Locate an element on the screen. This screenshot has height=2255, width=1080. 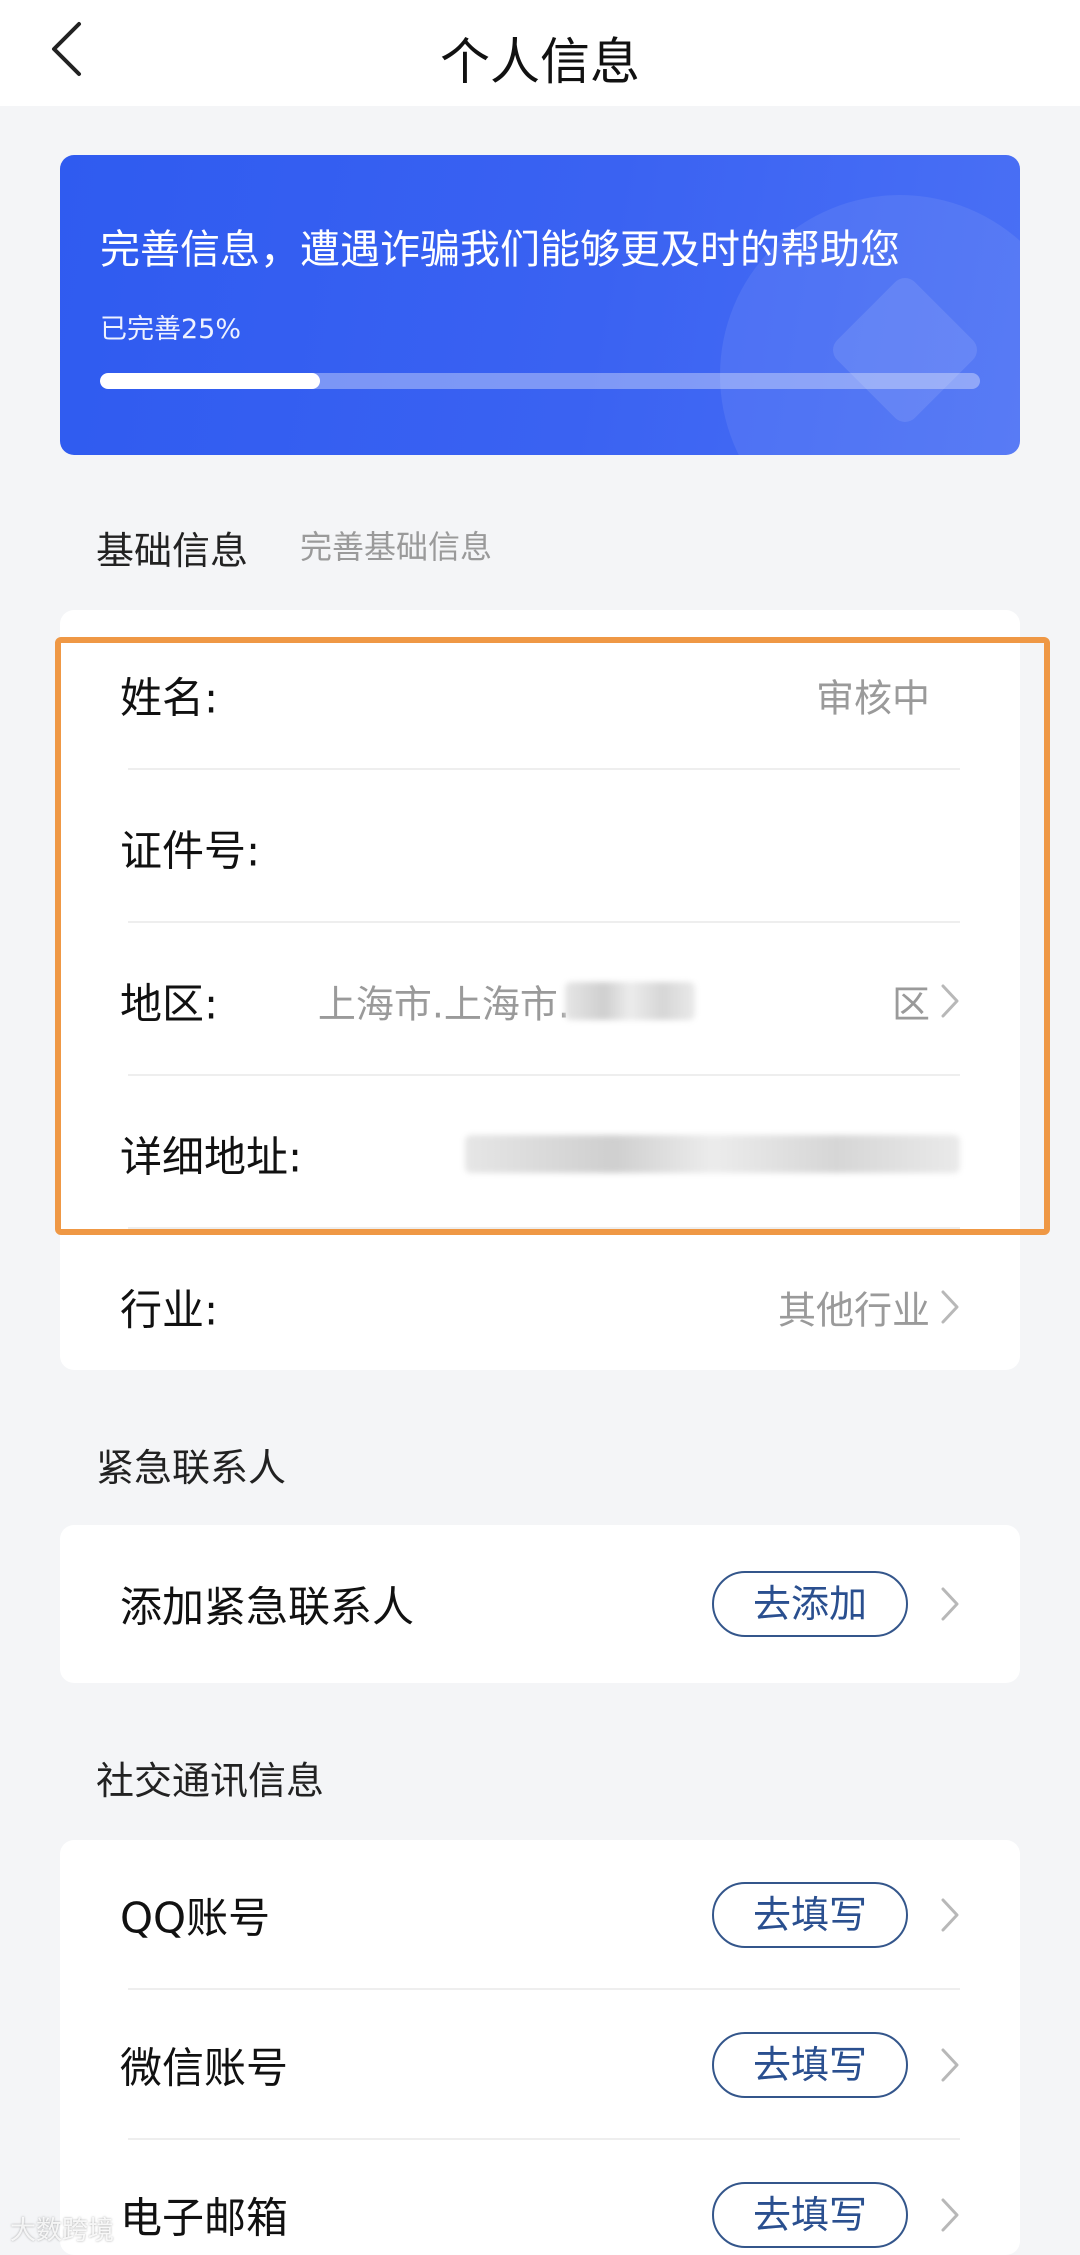
row-region: 地区: 上海市.上海市. 区 is located at coordinates (540, 1001).